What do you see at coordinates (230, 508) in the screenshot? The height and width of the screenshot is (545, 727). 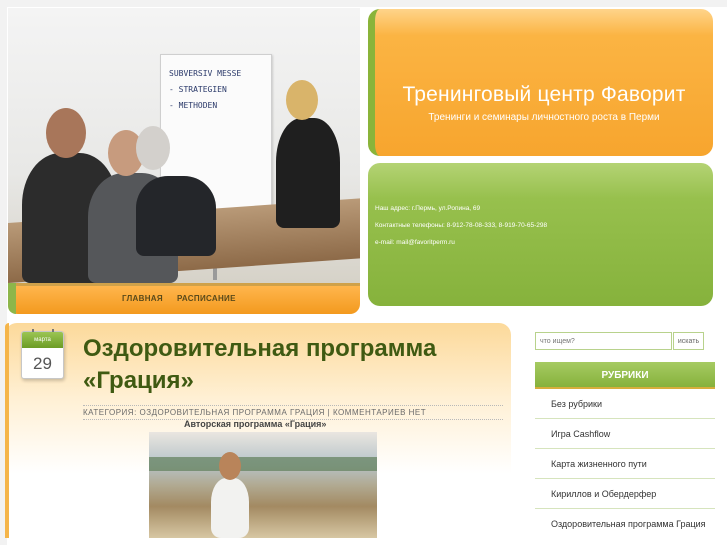 I see `yoga-figure` at bounding box center [230, 508].